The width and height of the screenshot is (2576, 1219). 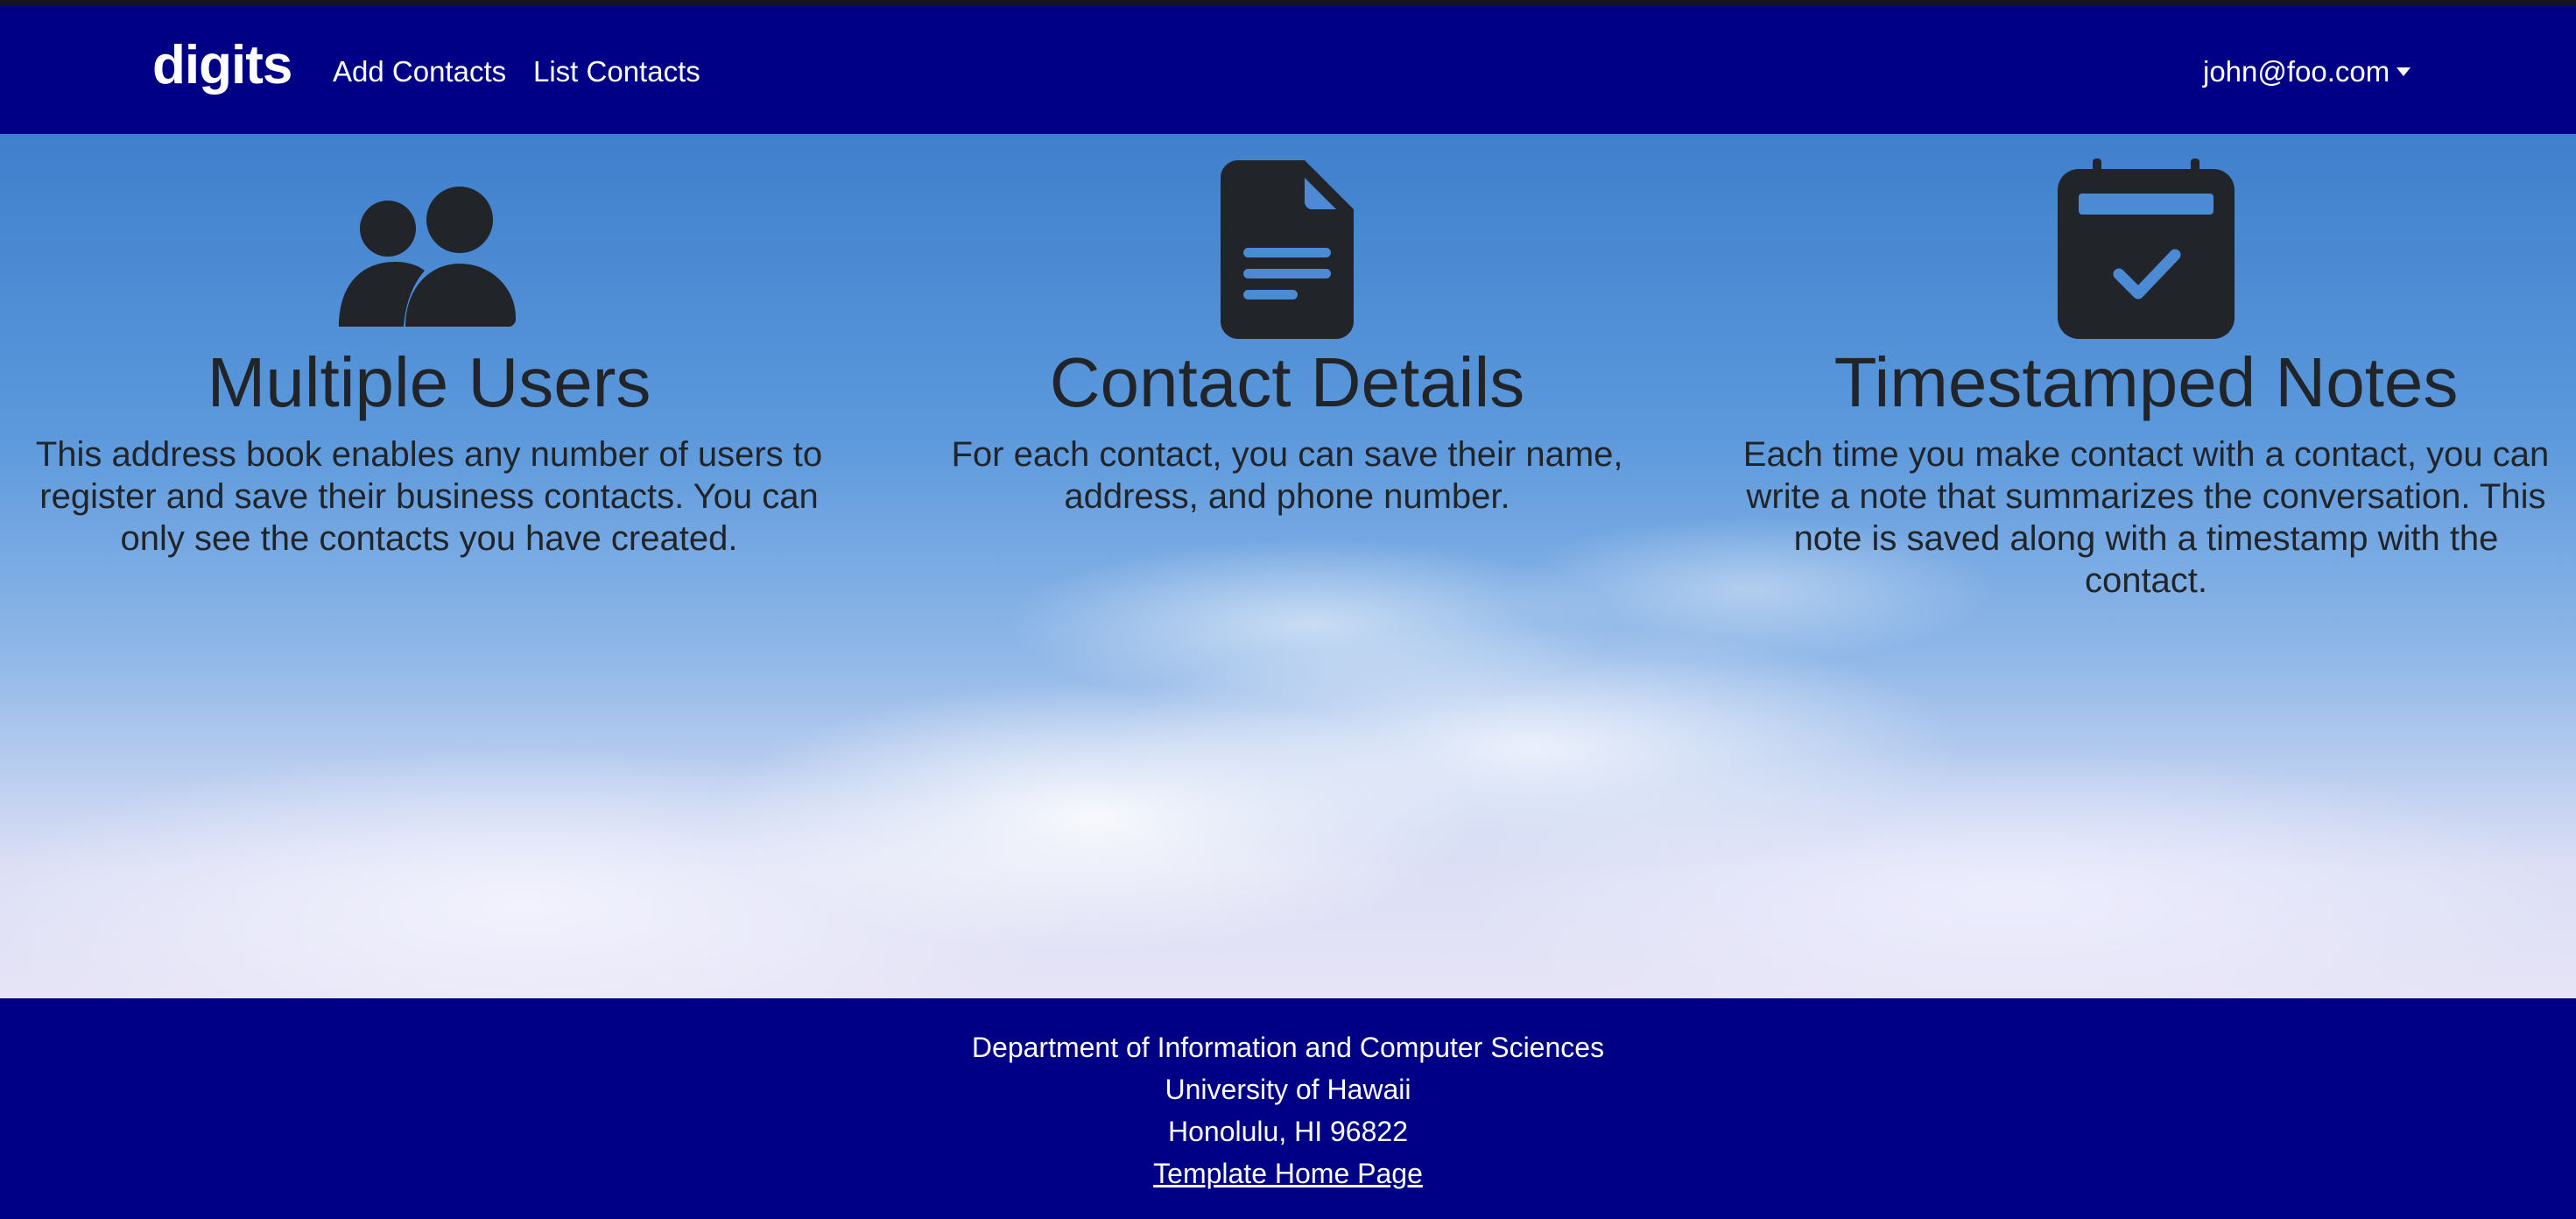 What do you see at coordinates (2296, 71) in the screenshot?
I see `user-email: john@foo.com` at bounding box center [2296, 71].